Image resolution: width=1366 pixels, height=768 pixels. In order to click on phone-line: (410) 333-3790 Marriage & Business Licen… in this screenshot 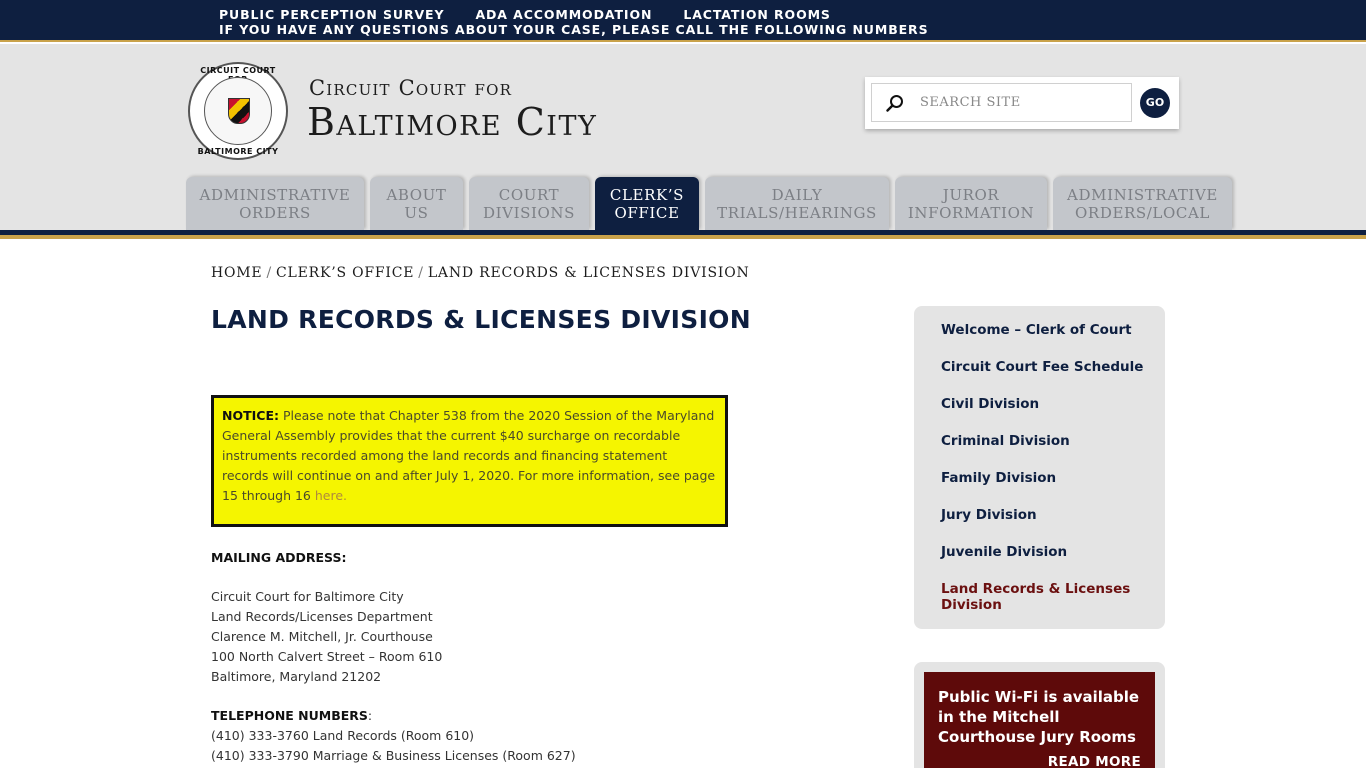, I will do `click(393, 755)`.